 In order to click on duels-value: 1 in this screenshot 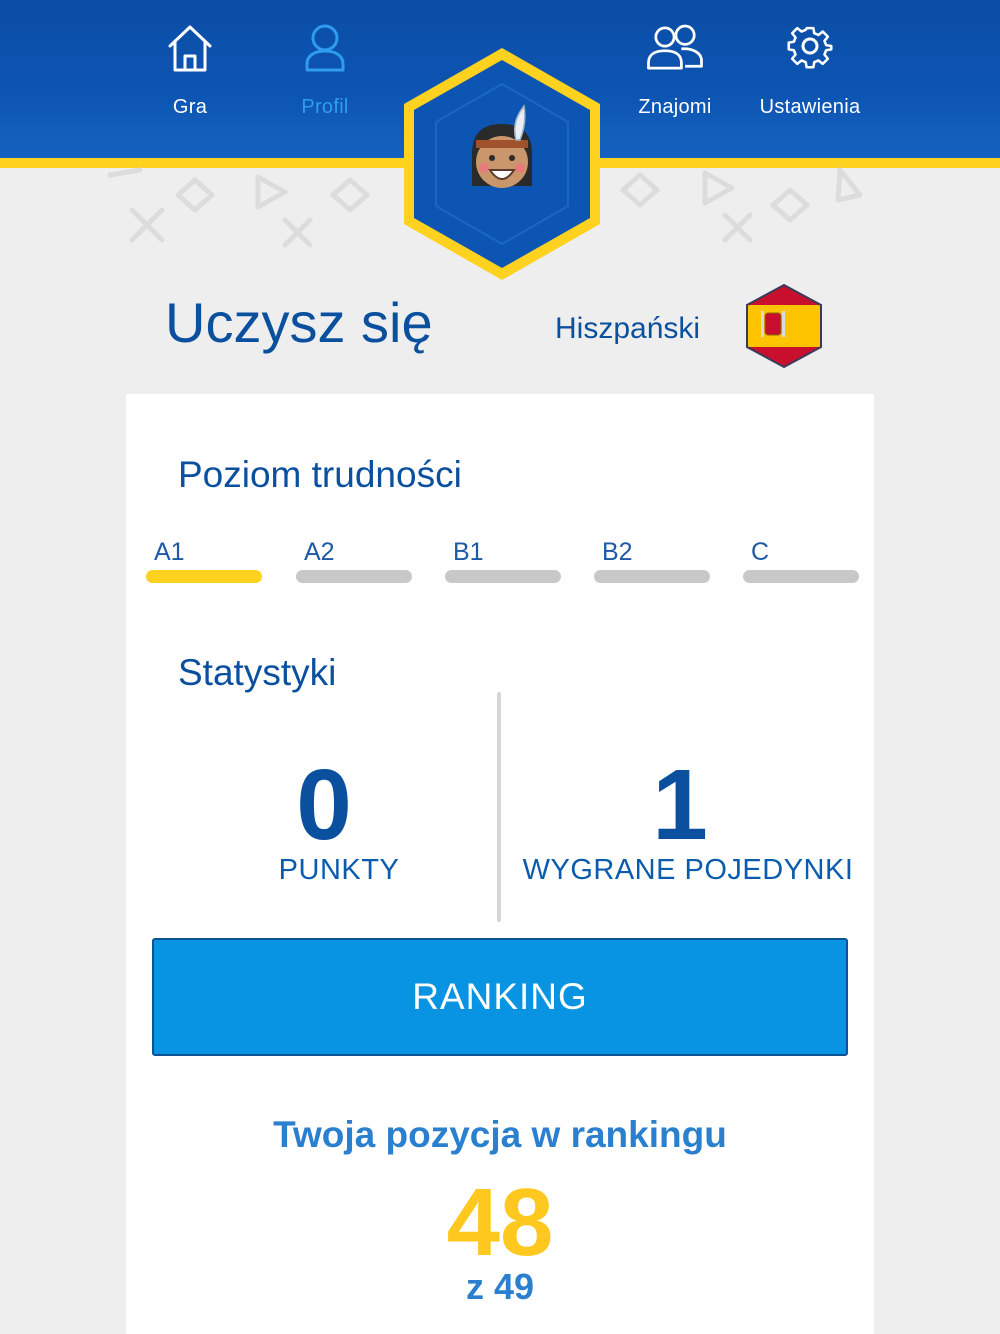, I will do `click(680, 805)`.